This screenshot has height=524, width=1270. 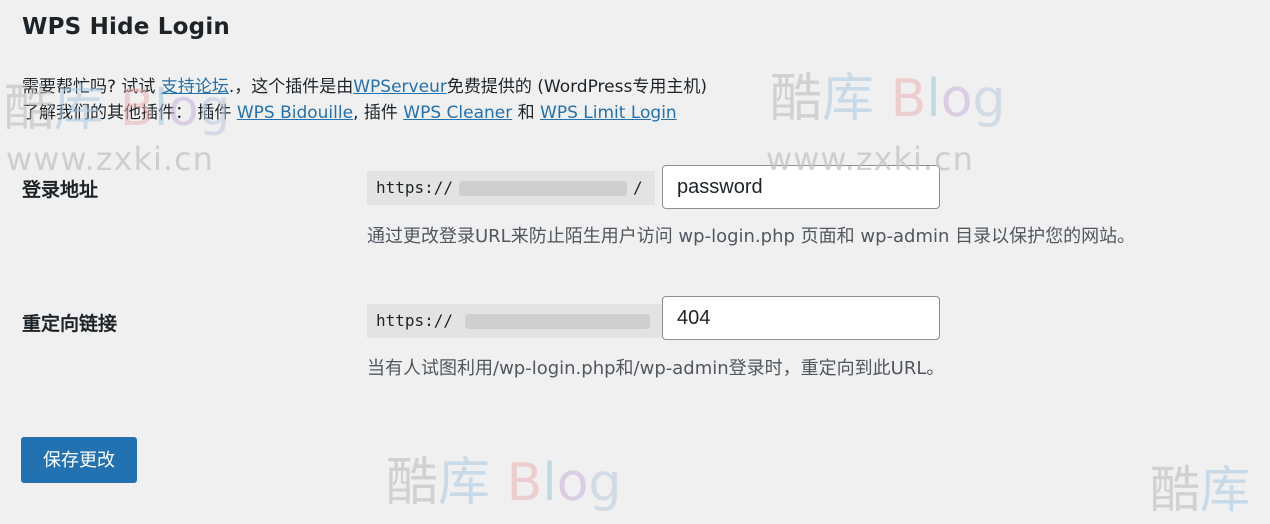 I want to click on login-url-prefix: https:// /, so click(x=511, y=188).